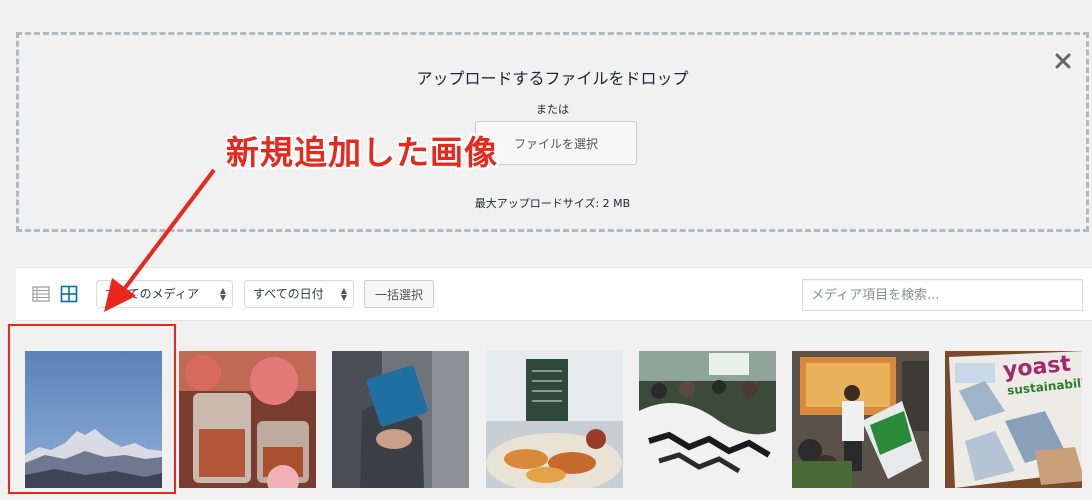  What do you see at coordinates (1063, 61) in the screenshot?
I see `close-icon` at bounding box center [1063, 61].